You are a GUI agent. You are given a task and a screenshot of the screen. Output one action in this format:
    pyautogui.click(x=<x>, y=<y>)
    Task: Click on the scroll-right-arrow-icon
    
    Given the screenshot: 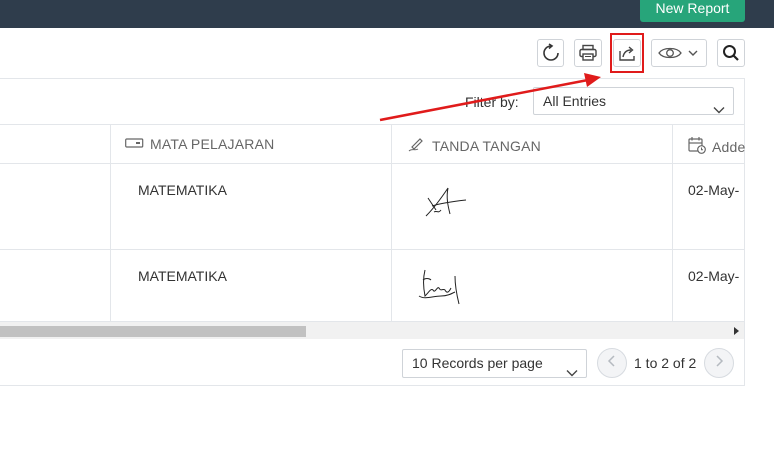 What is the action you would take?
    pyautogui.click(x=736, y=331)
    